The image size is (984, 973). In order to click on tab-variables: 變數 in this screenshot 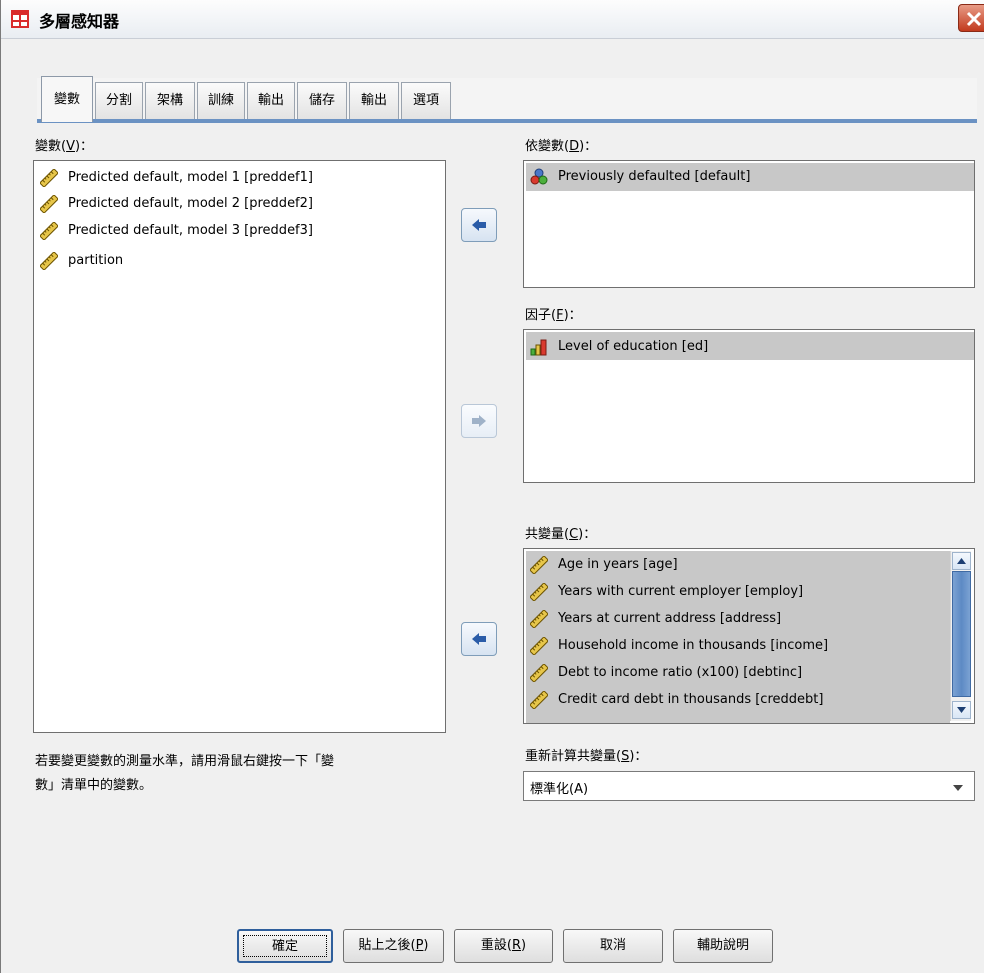, I will do `click(67, 99)`.